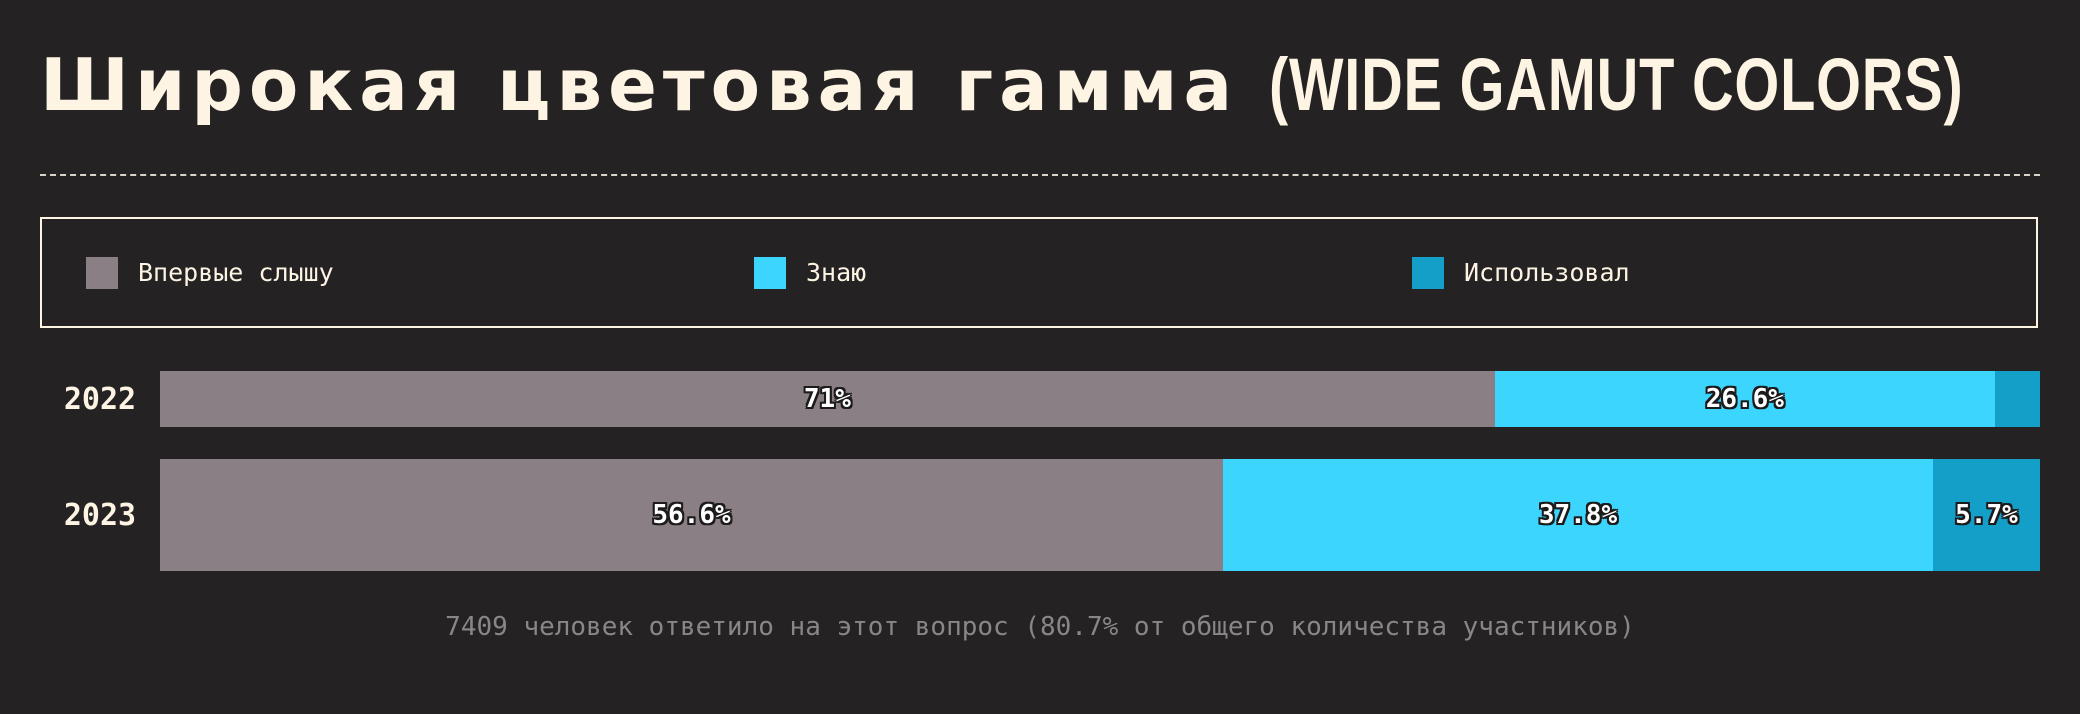 This screenshot has width=2080, height=714. What do you see at coordinates (1547, 272) in the screenshot?
I see `legend-label: Использовал` at bounding box center [1547, 272].